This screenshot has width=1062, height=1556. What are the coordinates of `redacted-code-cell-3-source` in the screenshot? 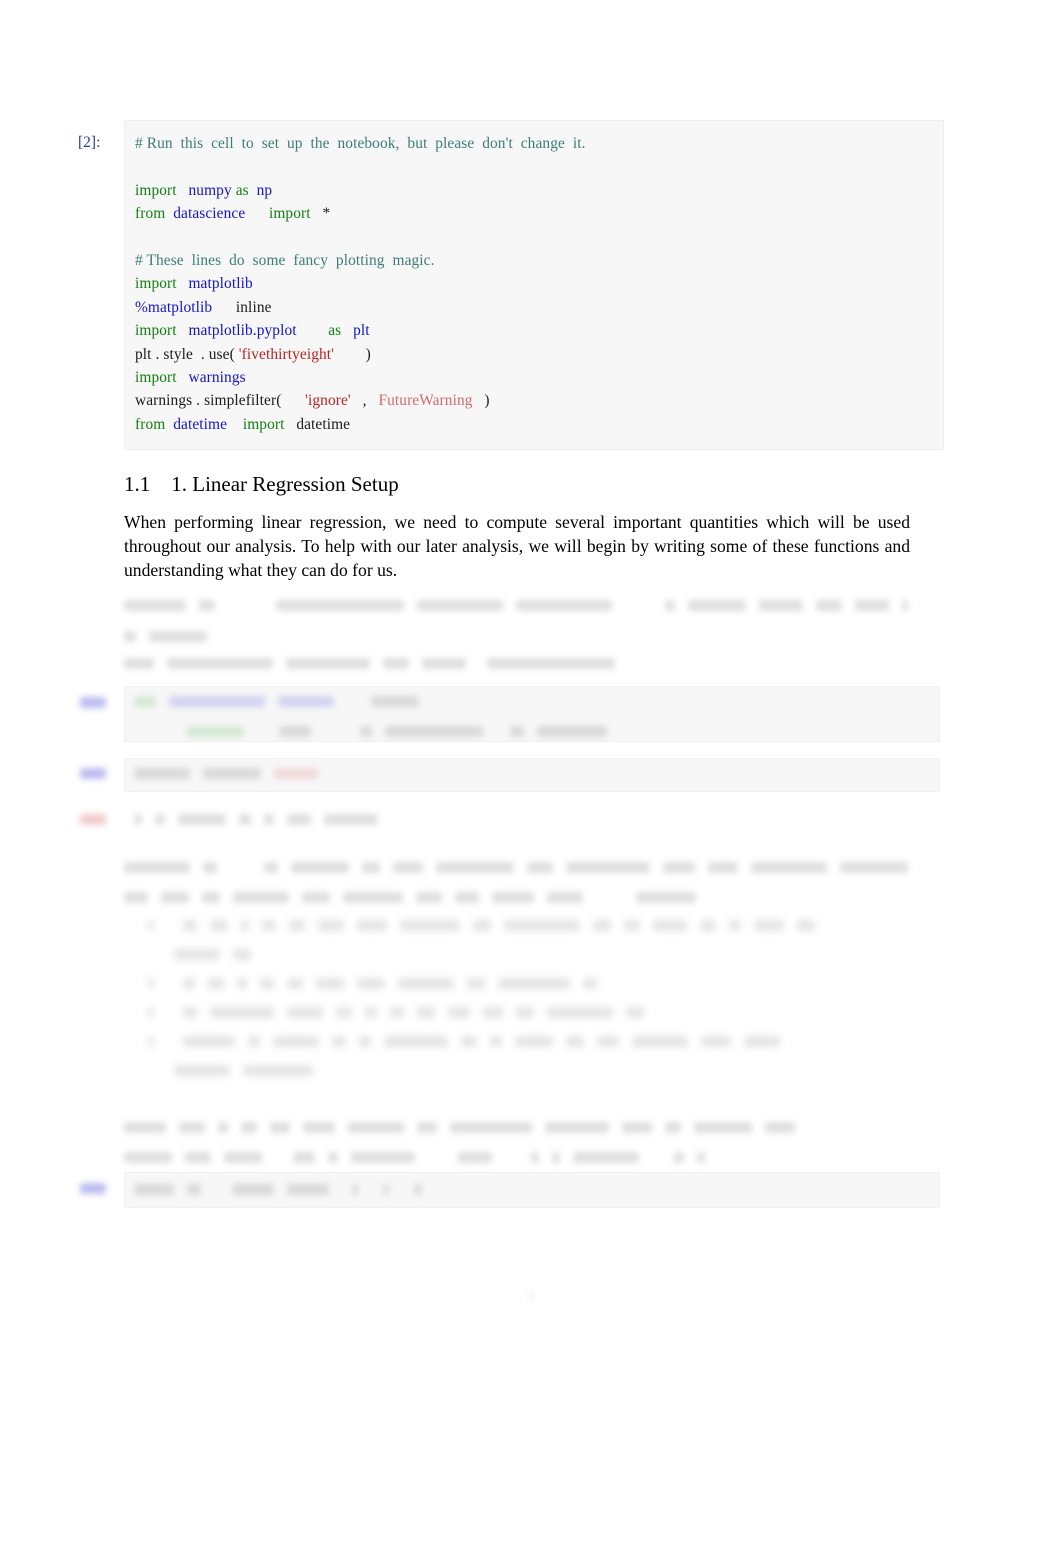 It's located at (344, 775).